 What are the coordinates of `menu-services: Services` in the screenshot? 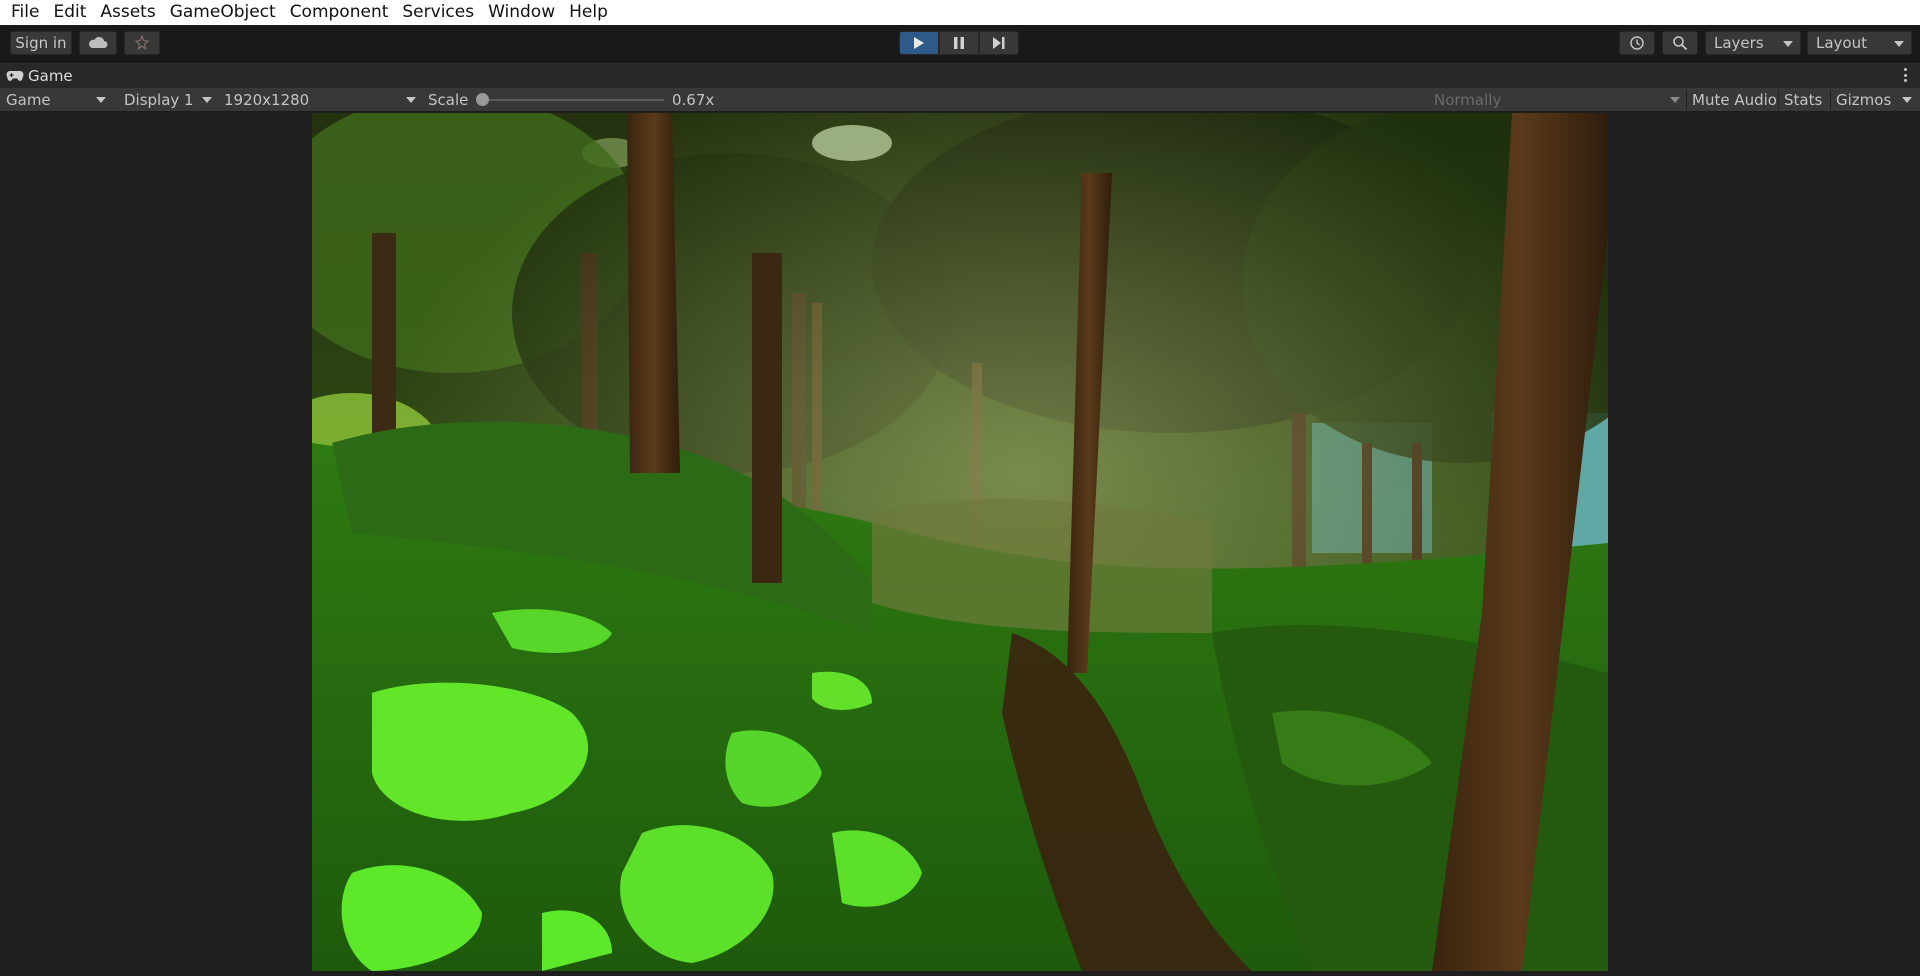 It's located at (438, 12).